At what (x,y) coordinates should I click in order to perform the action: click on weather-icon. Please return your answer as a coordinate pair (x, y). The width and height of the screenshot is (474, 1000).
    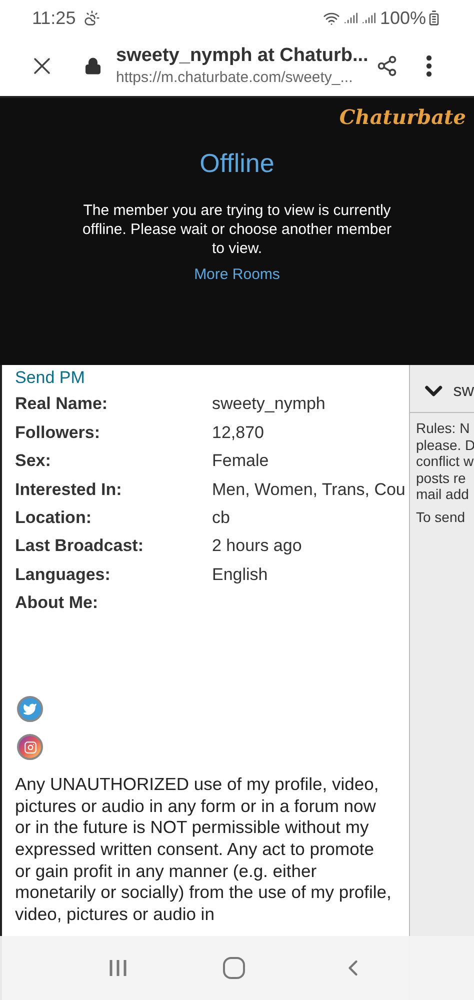
    Looking at the image, I should click on (92, 18).